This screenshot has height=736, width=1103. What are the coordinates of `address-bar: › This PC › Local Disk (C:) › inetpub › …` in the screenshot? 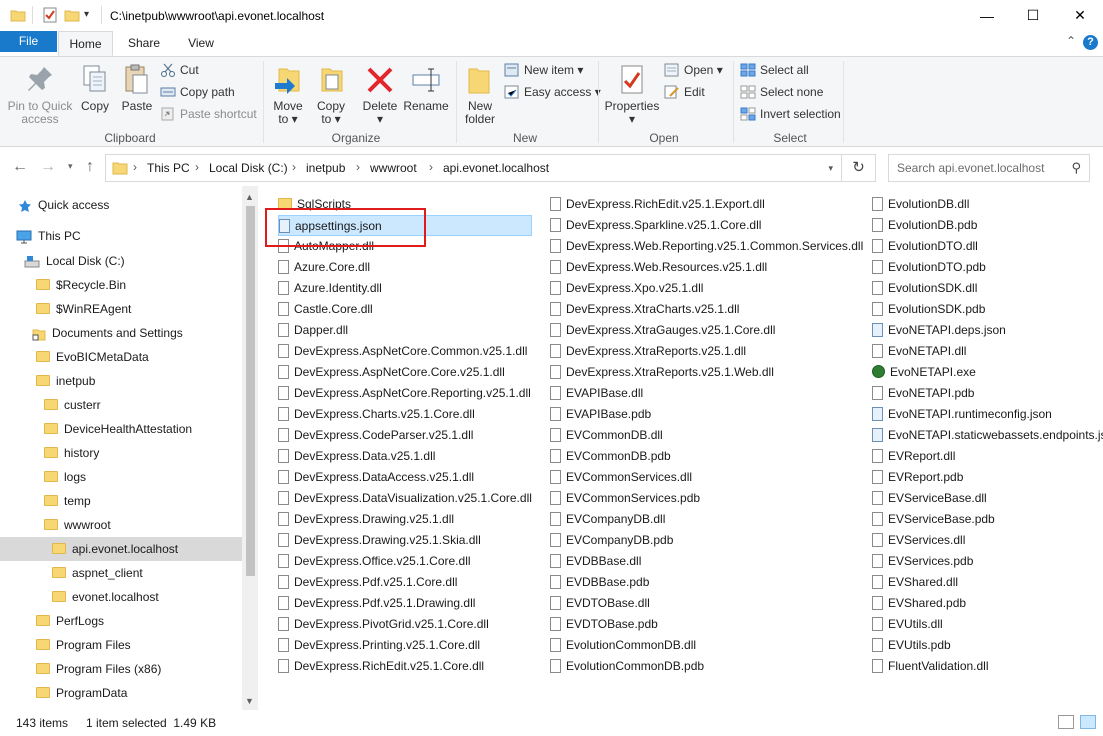 It's located at (473, 168).